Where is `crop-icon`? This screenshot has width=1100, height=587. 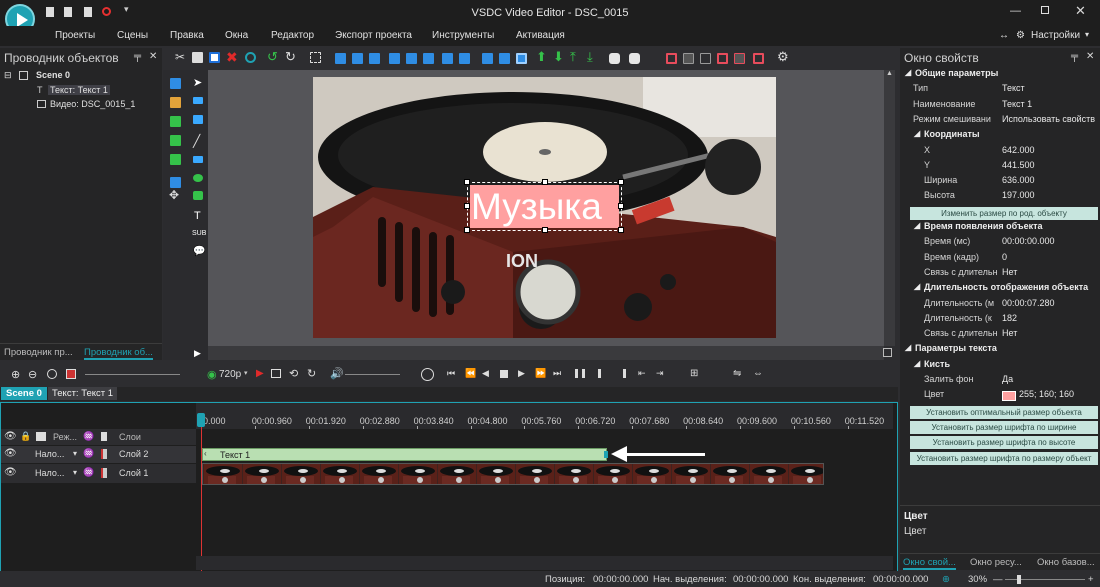
crop-icon is located at coordinates (671, 58).